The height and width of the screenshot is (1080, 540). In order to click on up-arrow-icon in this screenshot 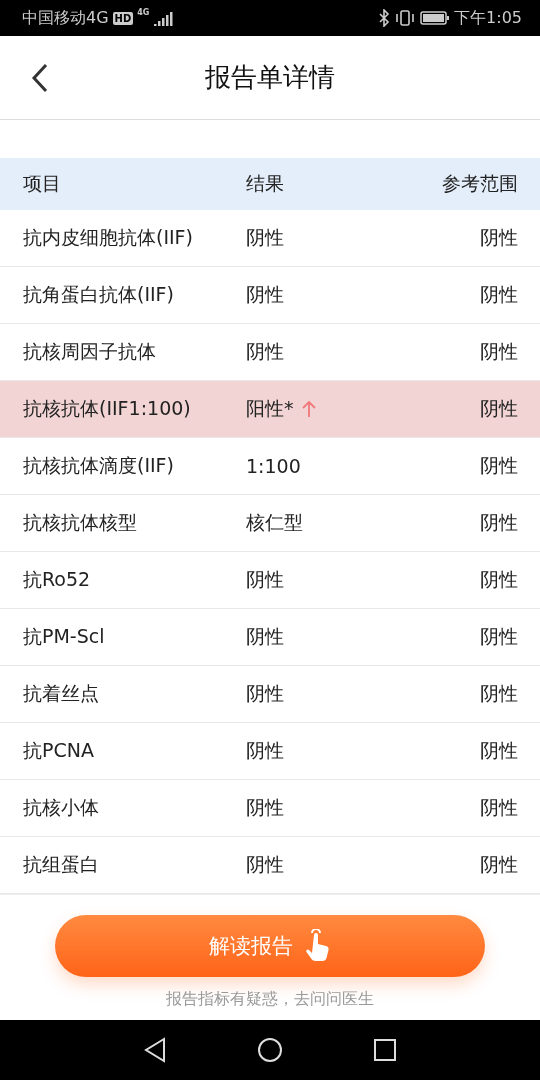, I will do `click(308, 409)`.